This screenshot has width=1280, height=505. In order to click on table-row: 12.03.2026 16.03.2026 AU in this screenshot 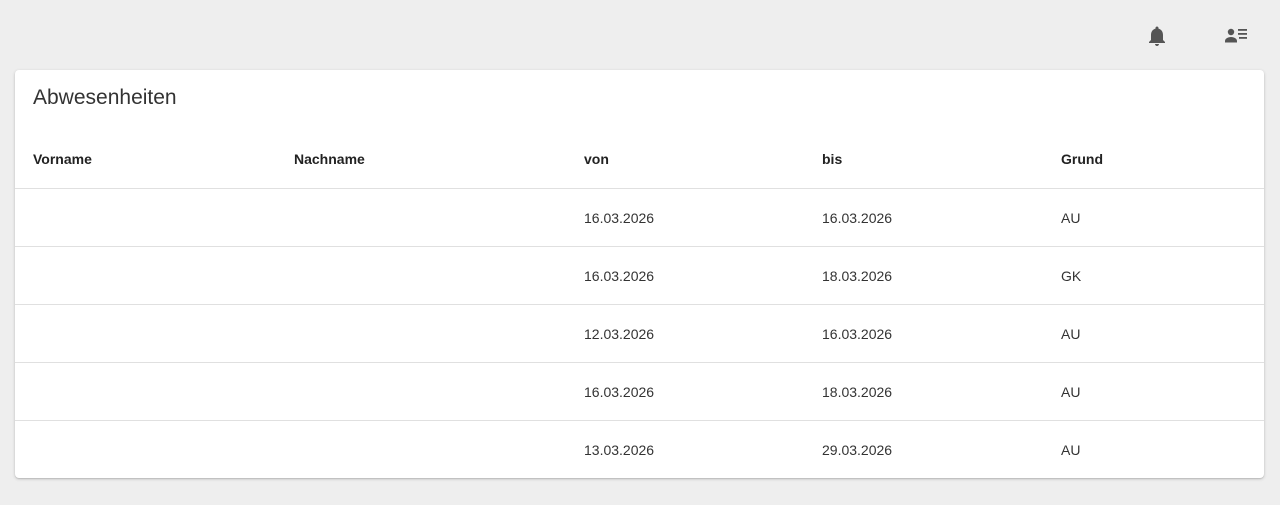, I will do `click(639, 333)`.